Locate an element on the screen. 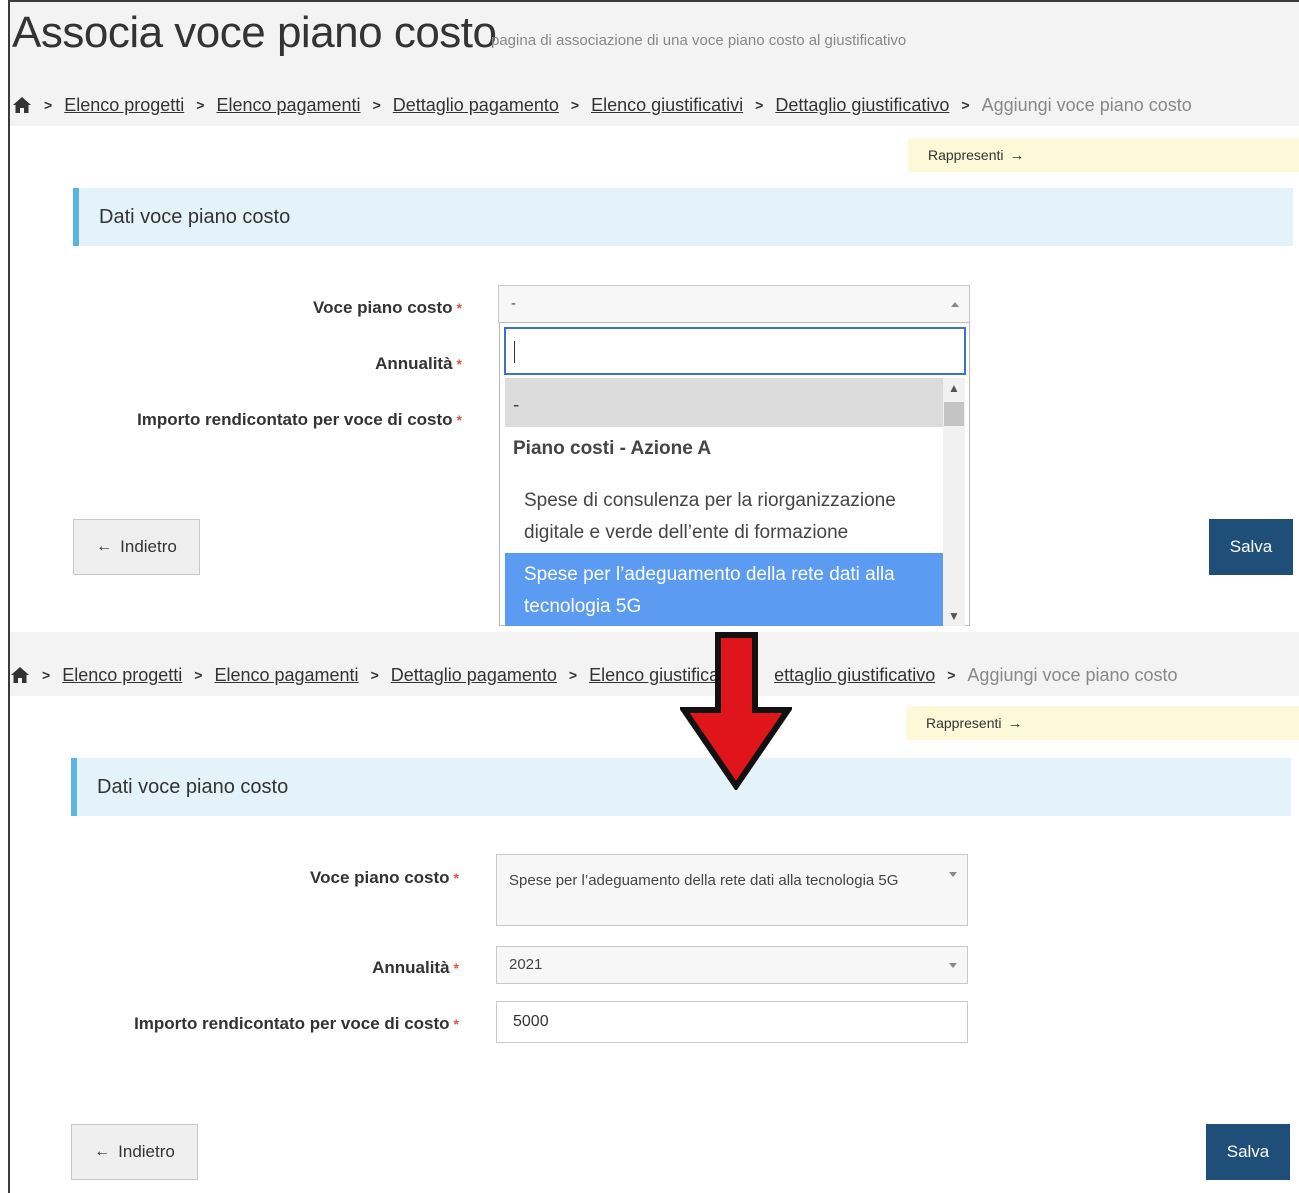 Image resolution: width=1299 pixels, height=1193 pixels. chevron-up-icon is located at coordinates (955, 304).